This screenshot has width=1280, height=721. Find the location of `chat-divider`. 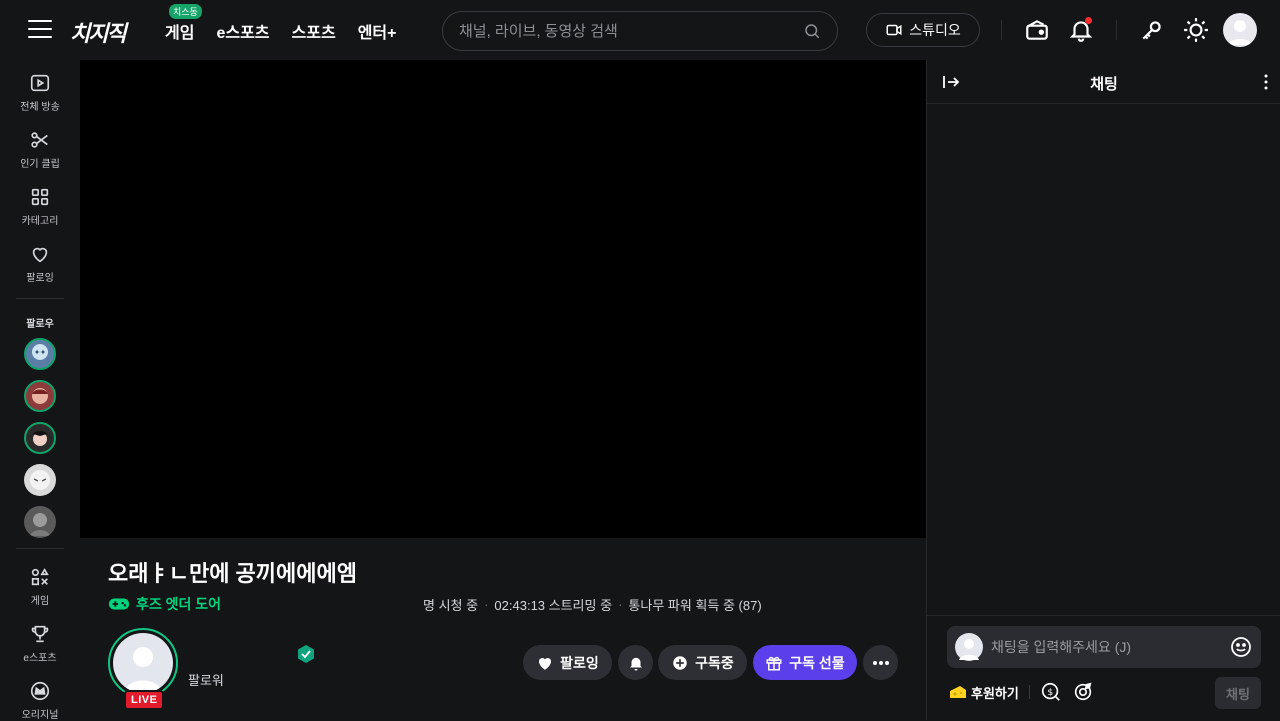

chat-divider is located at coordinates (1103, 615).